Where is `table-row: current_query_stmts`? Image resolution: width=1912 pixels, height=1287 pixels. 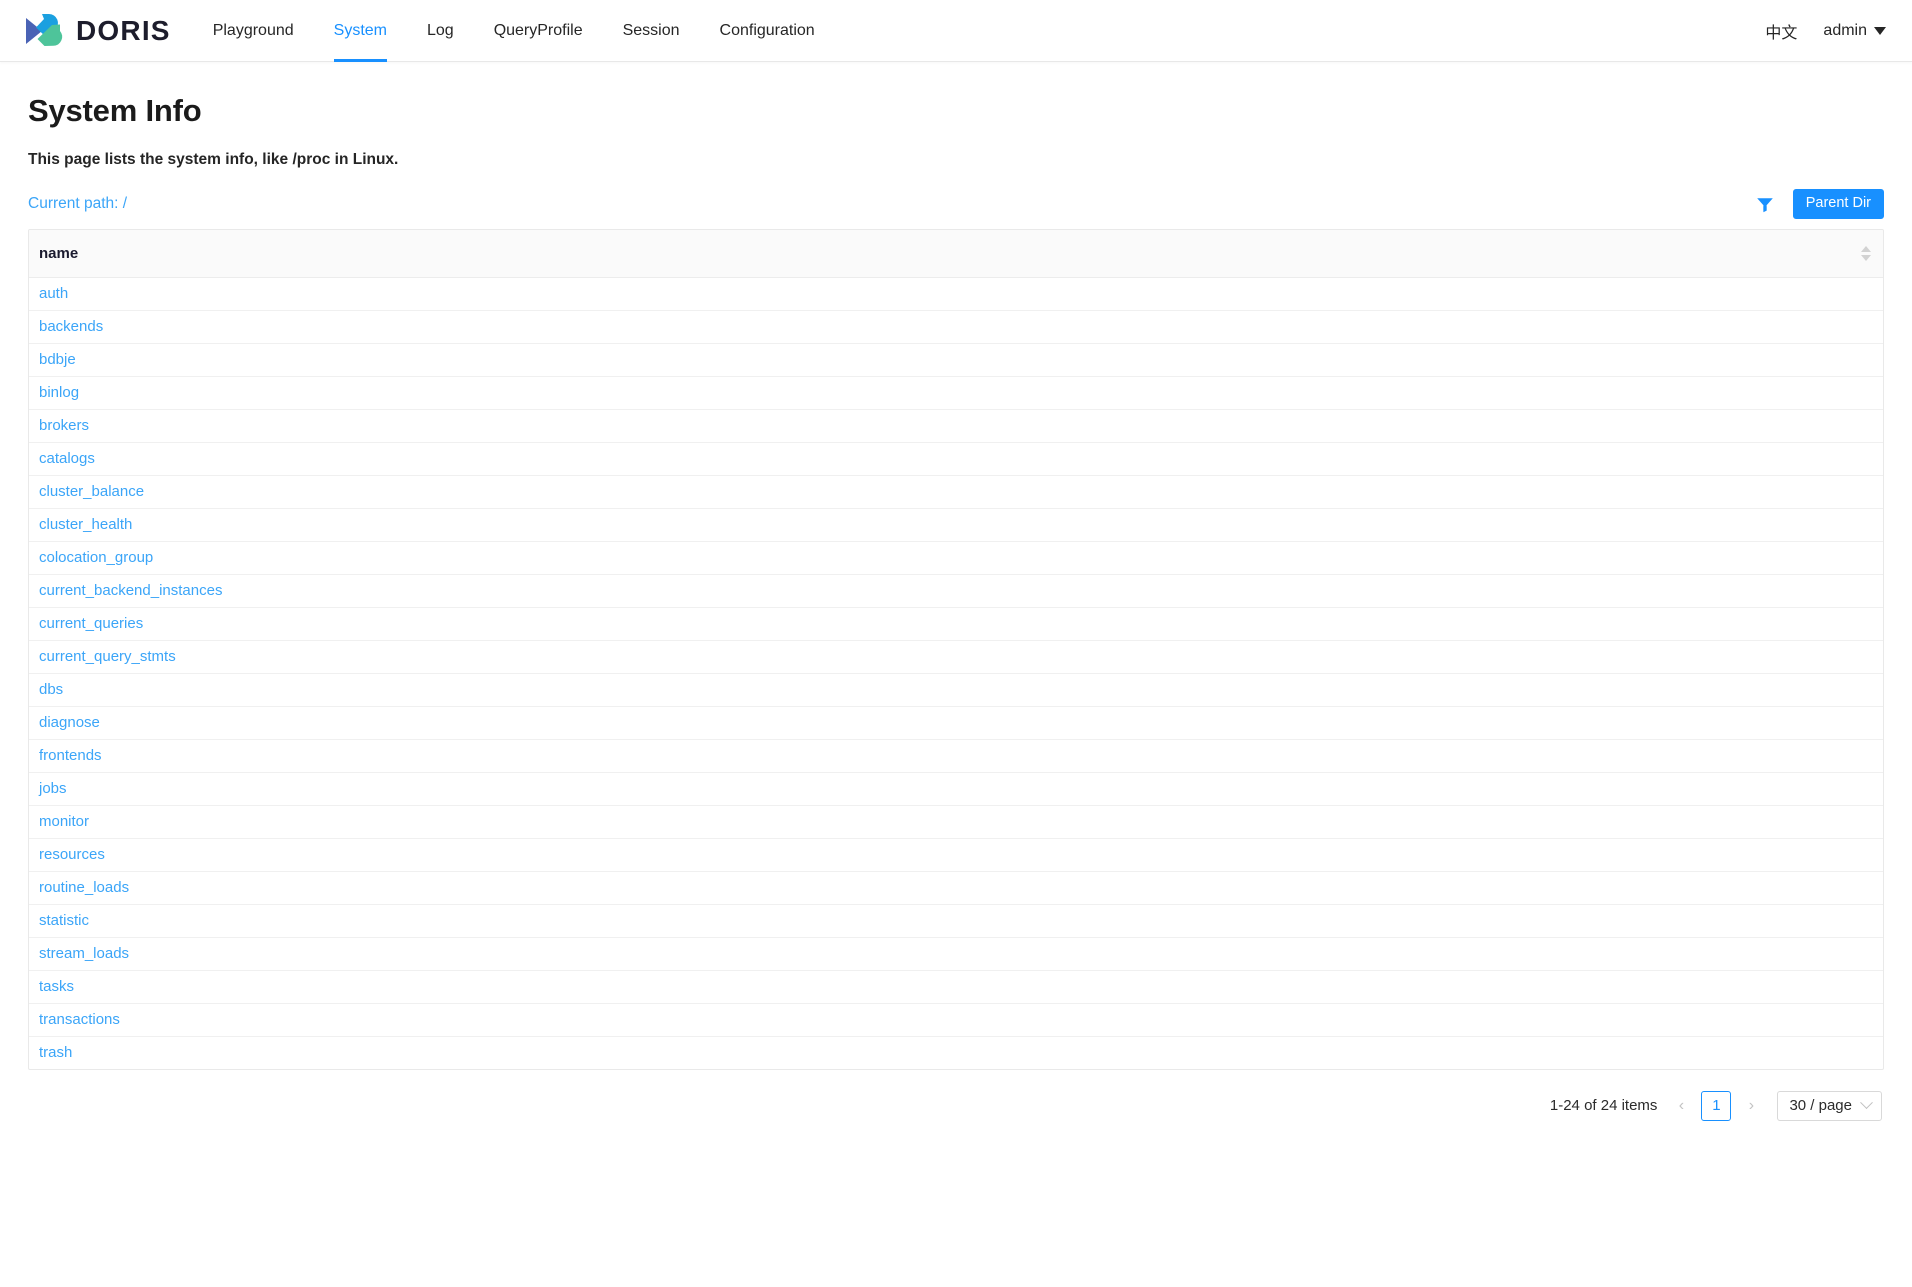 table-row: current_query_stmts is located at coordinates (956, 657).